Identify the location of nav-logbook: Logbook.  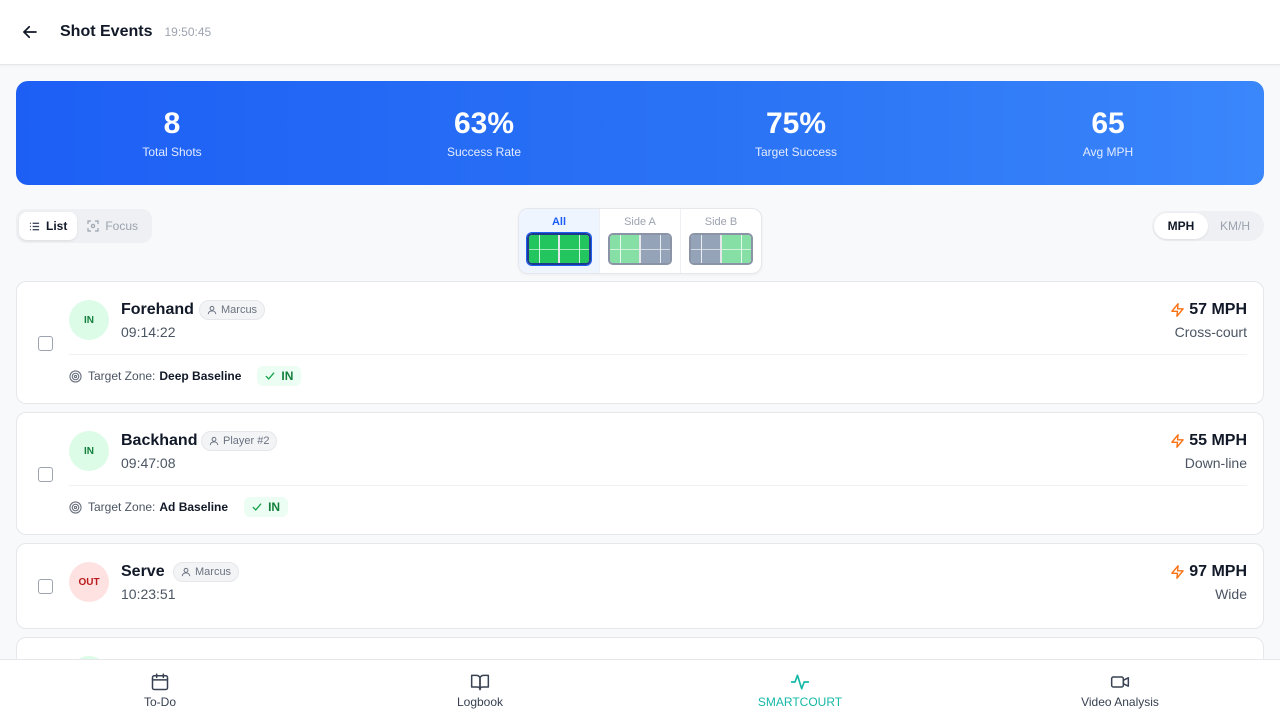
(480, 690).